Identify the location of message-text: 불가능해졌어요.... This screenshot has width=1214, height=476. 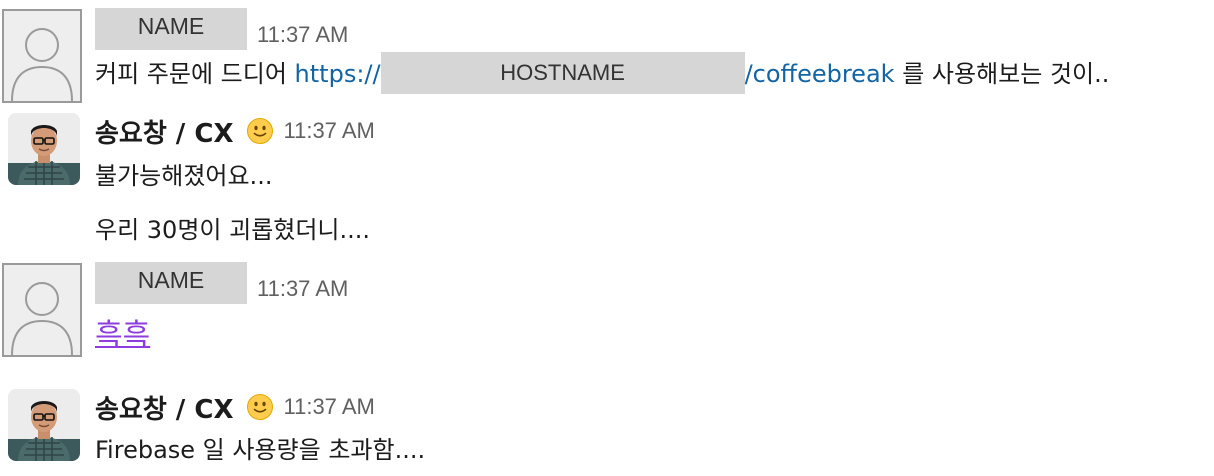
(184, 176).